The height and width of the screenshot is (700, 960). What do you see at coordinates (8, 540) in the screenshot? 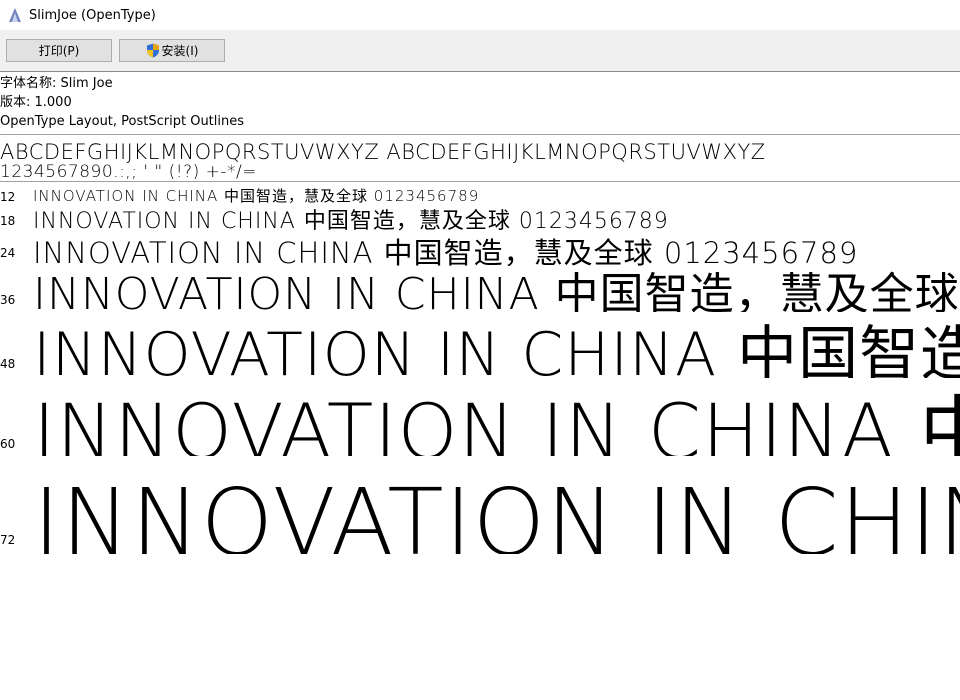
I see `size-label: 72` at bounding box center [8, 540].